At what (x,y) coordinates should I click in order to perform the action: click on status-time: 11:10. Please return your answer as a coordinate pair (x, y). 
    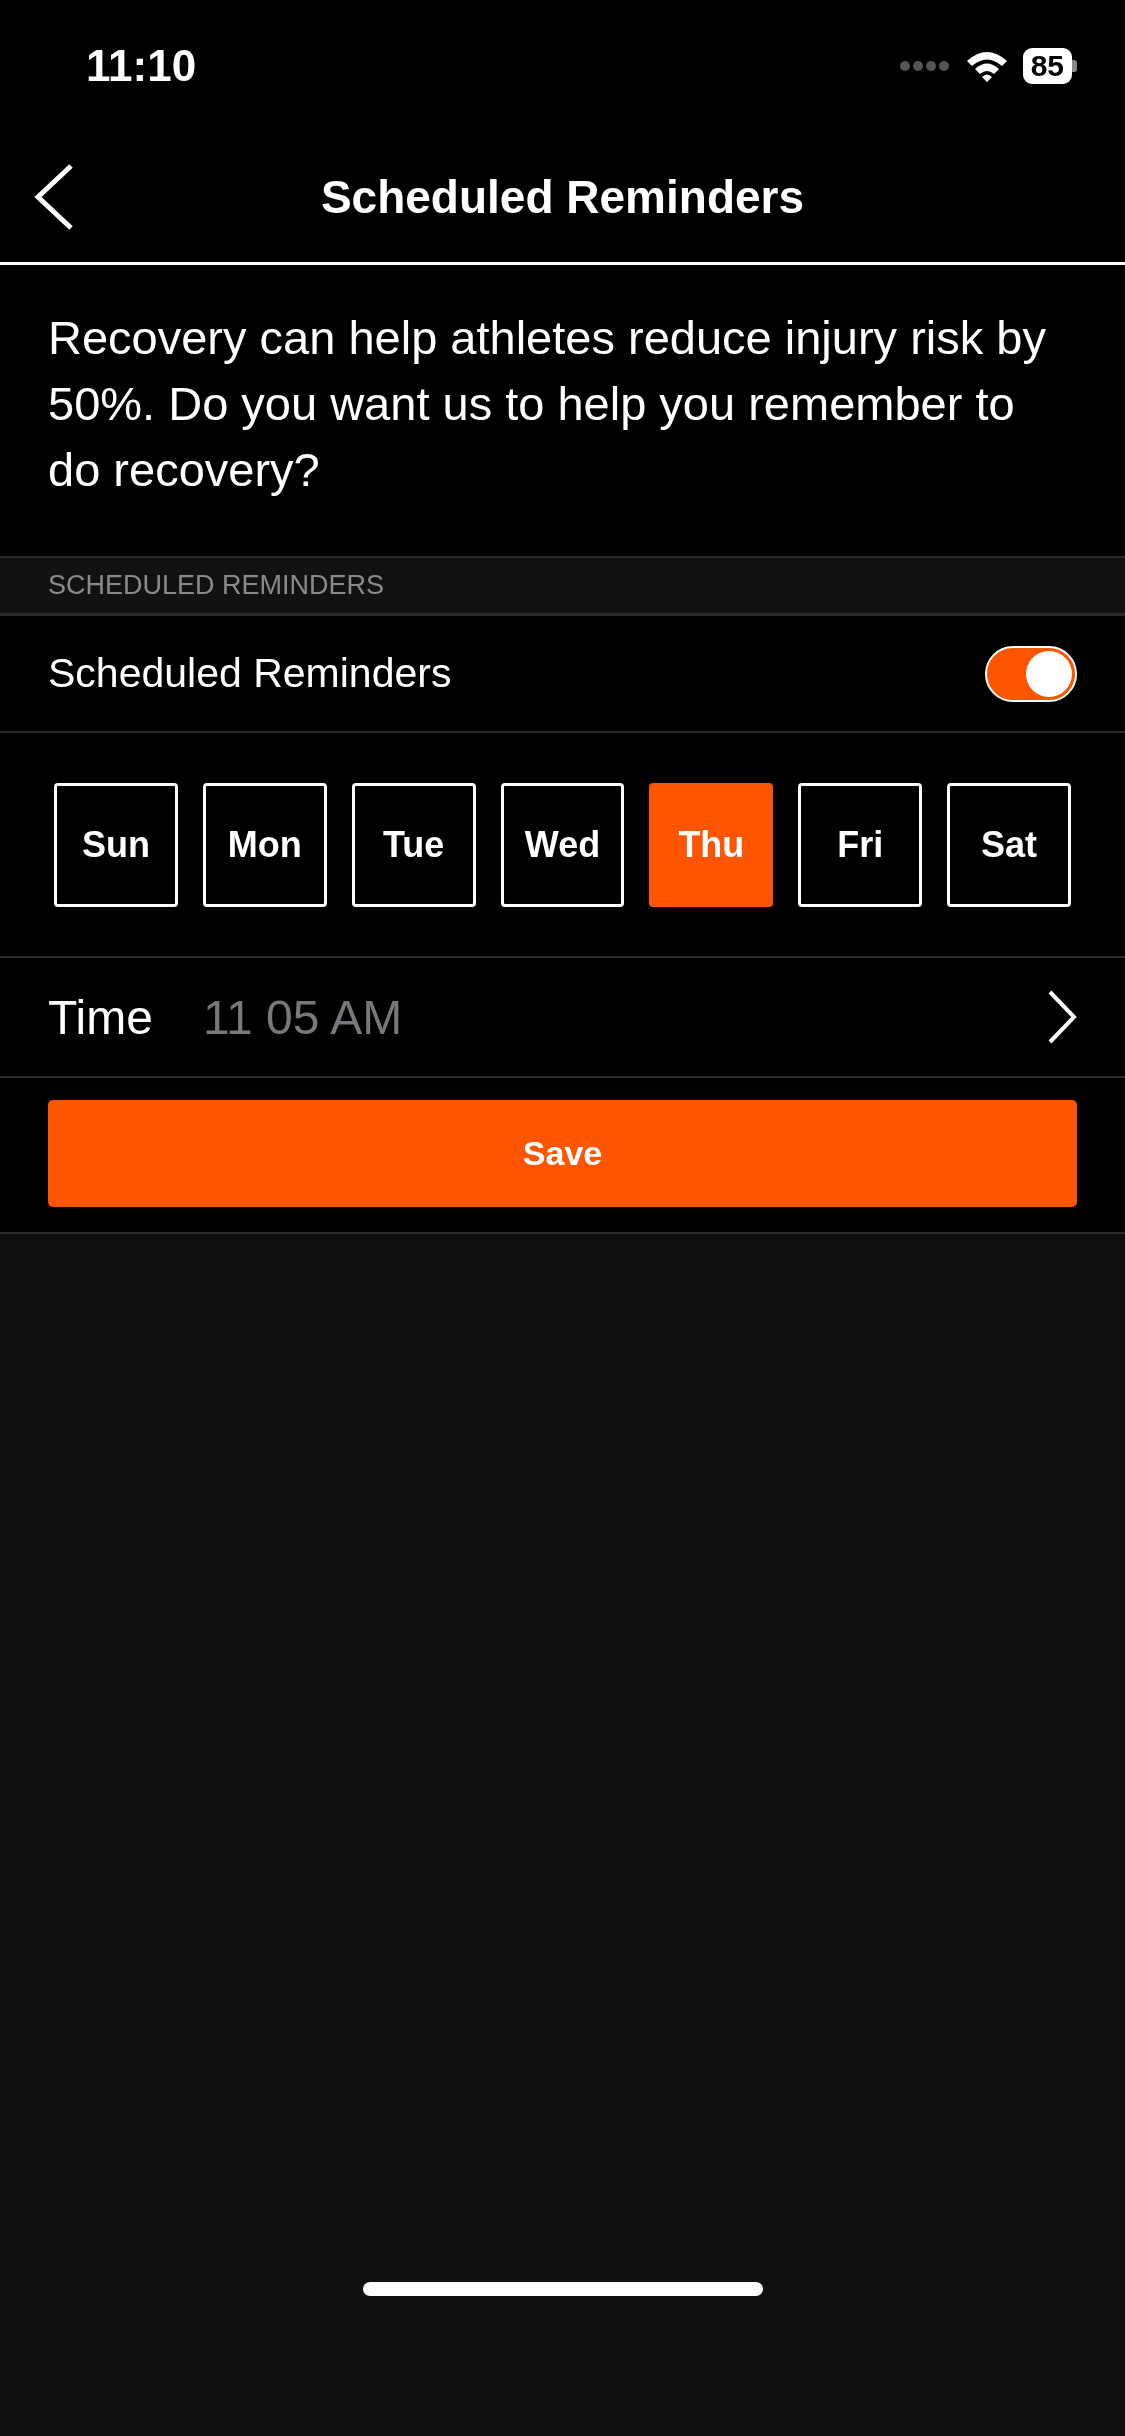
    Looking at the image, I should click on (141, 66).